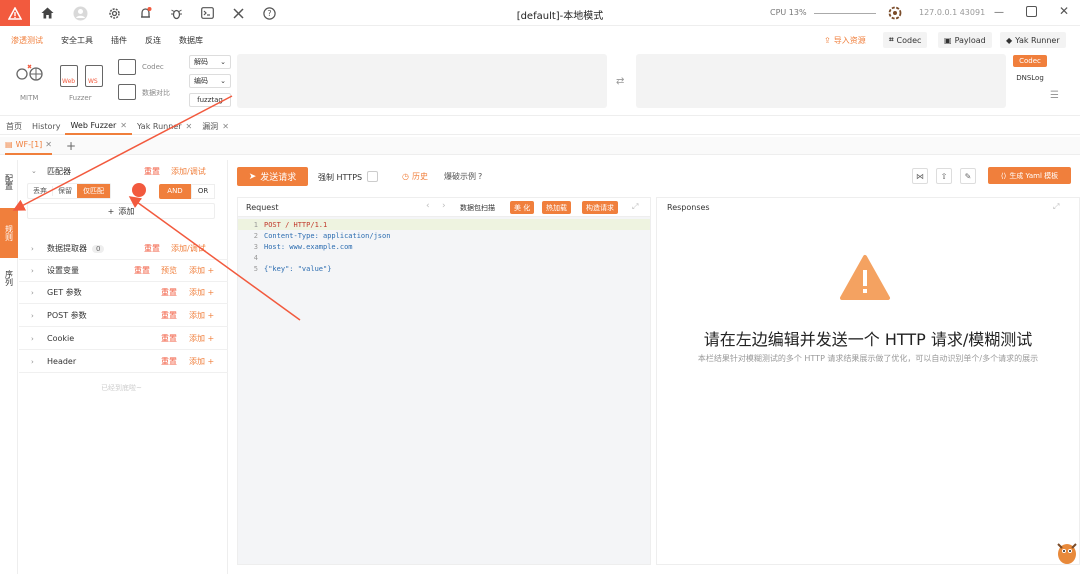 This screenshot has width=1080, height=574. I want to click on matcher-add-button: + 添加, so click(121, 211).